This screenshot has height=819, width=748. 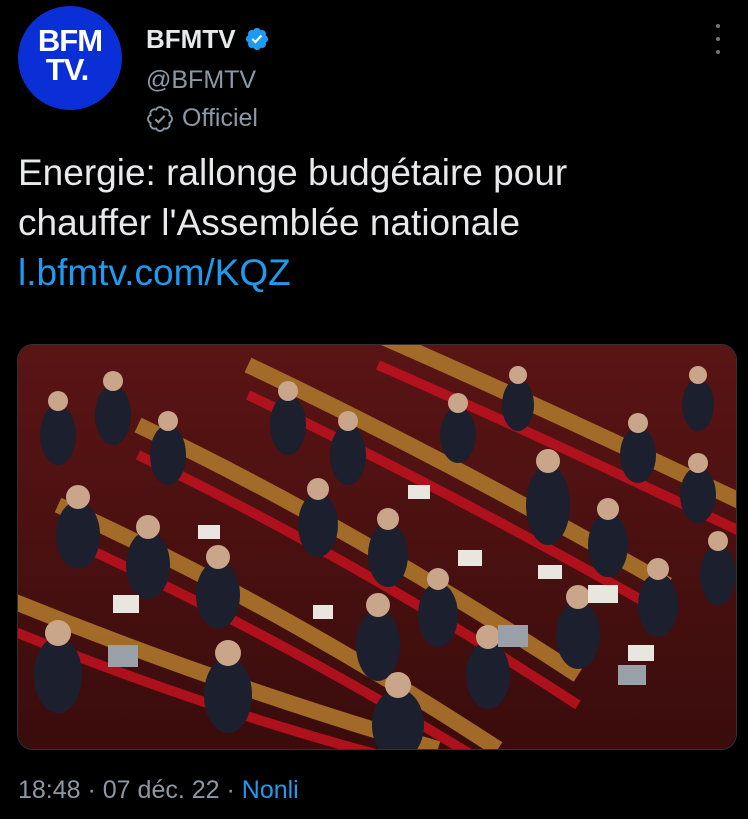 What do you see at coordinates (220, 118) in the screenshot?
I see `official-text: Officiel` at bounding box center [220, 118].